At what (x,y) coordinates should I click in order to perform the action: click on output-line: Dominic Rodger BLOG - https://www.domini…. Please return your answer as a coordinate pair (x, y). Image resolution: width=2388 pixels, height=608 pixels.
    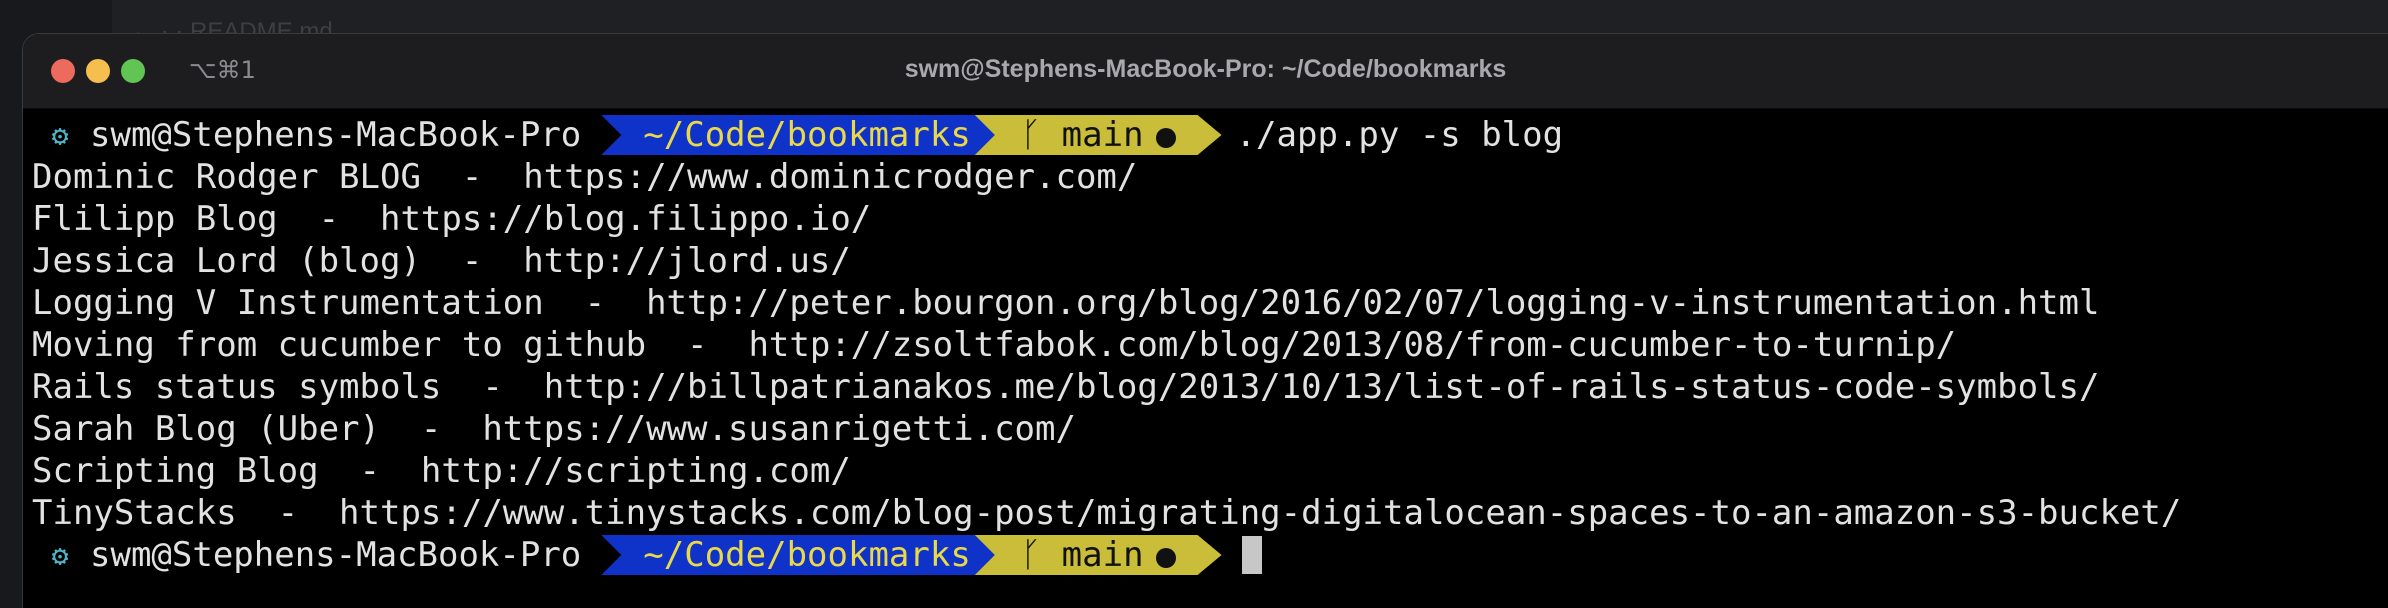
    Looking at the image, I should click on (585, 177).